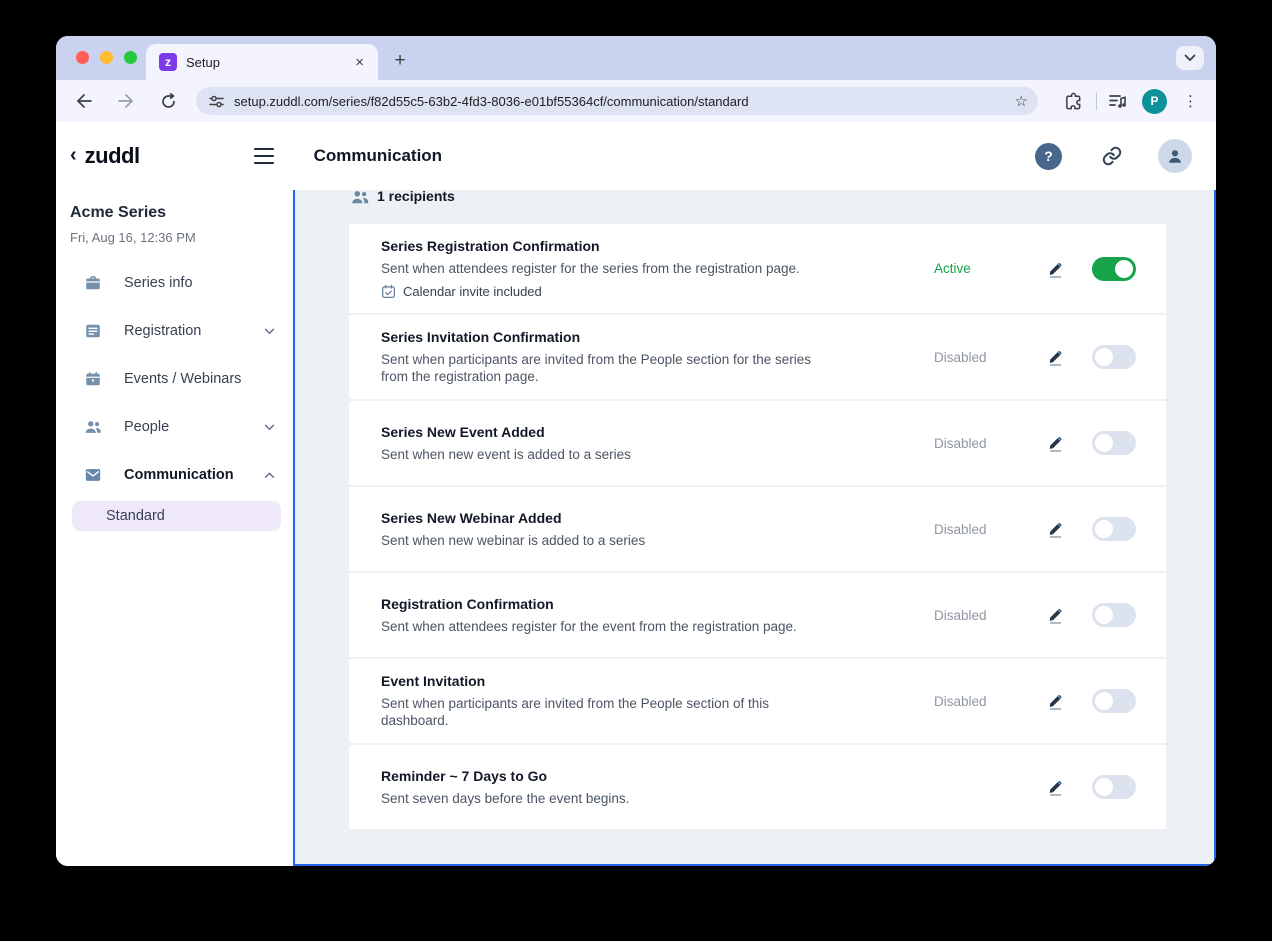 This screenshot has height=941, width=1272. What do you see at coordinates (158, 283) in the screenshot?
I see `sidebar-item-label: Series info` at bounding box center [158, 283].